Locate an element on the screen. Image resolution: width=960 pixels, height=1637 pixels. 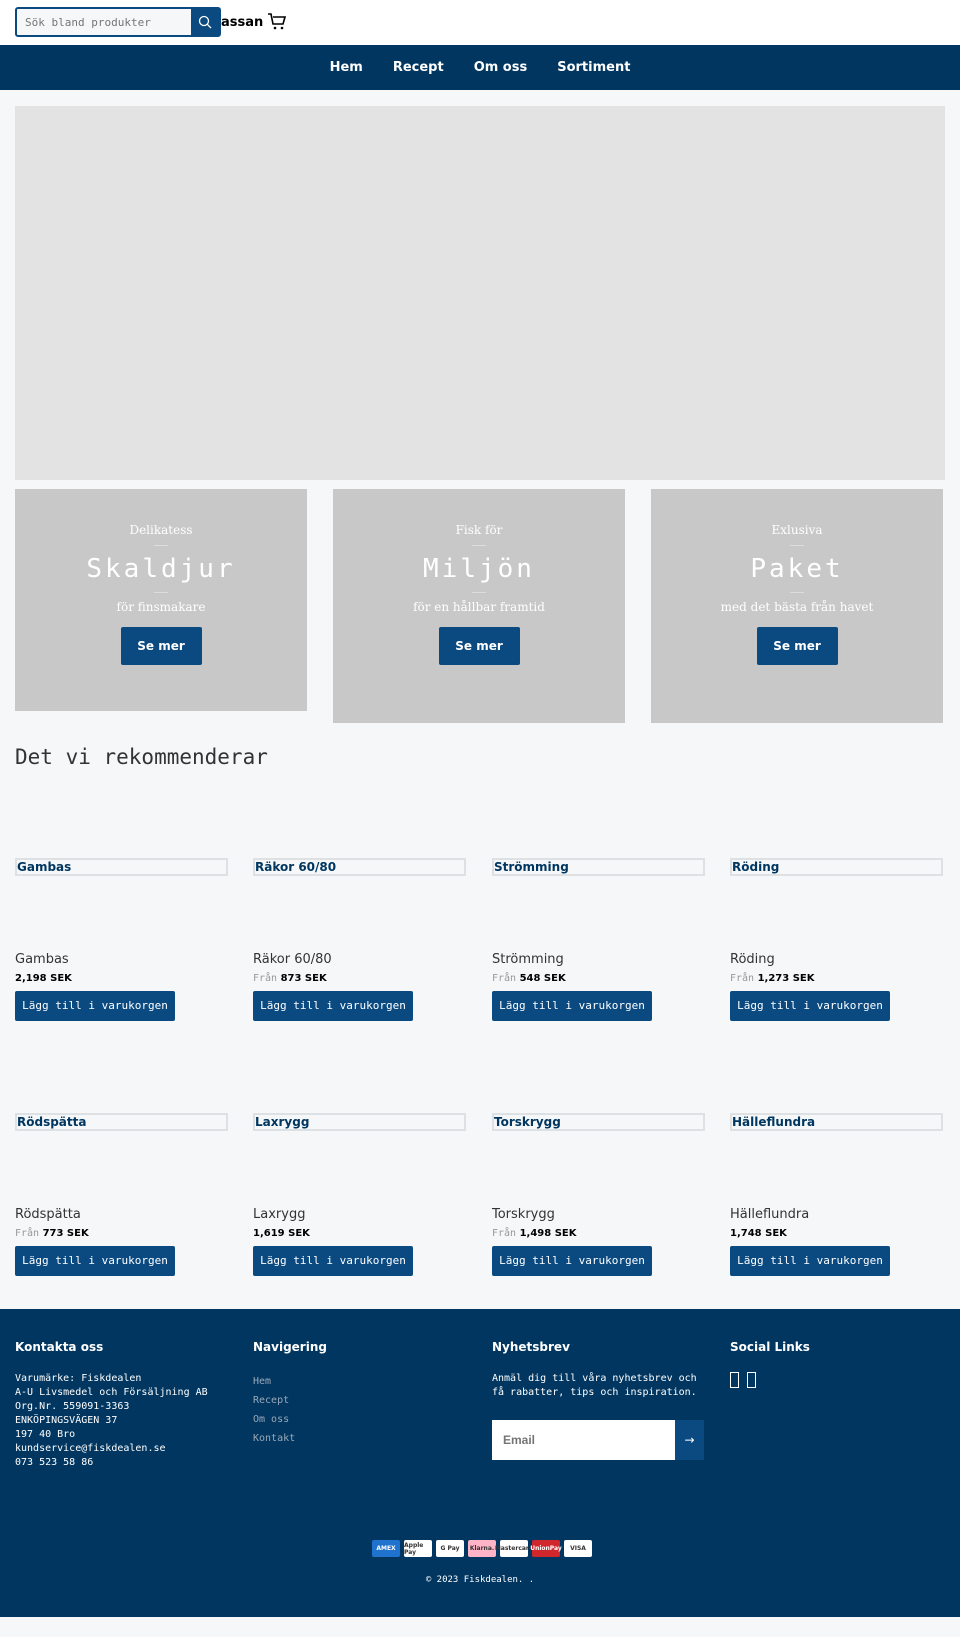
contact-line: kundservice@fiskdealen.se is located at coordinates (90, 1448).